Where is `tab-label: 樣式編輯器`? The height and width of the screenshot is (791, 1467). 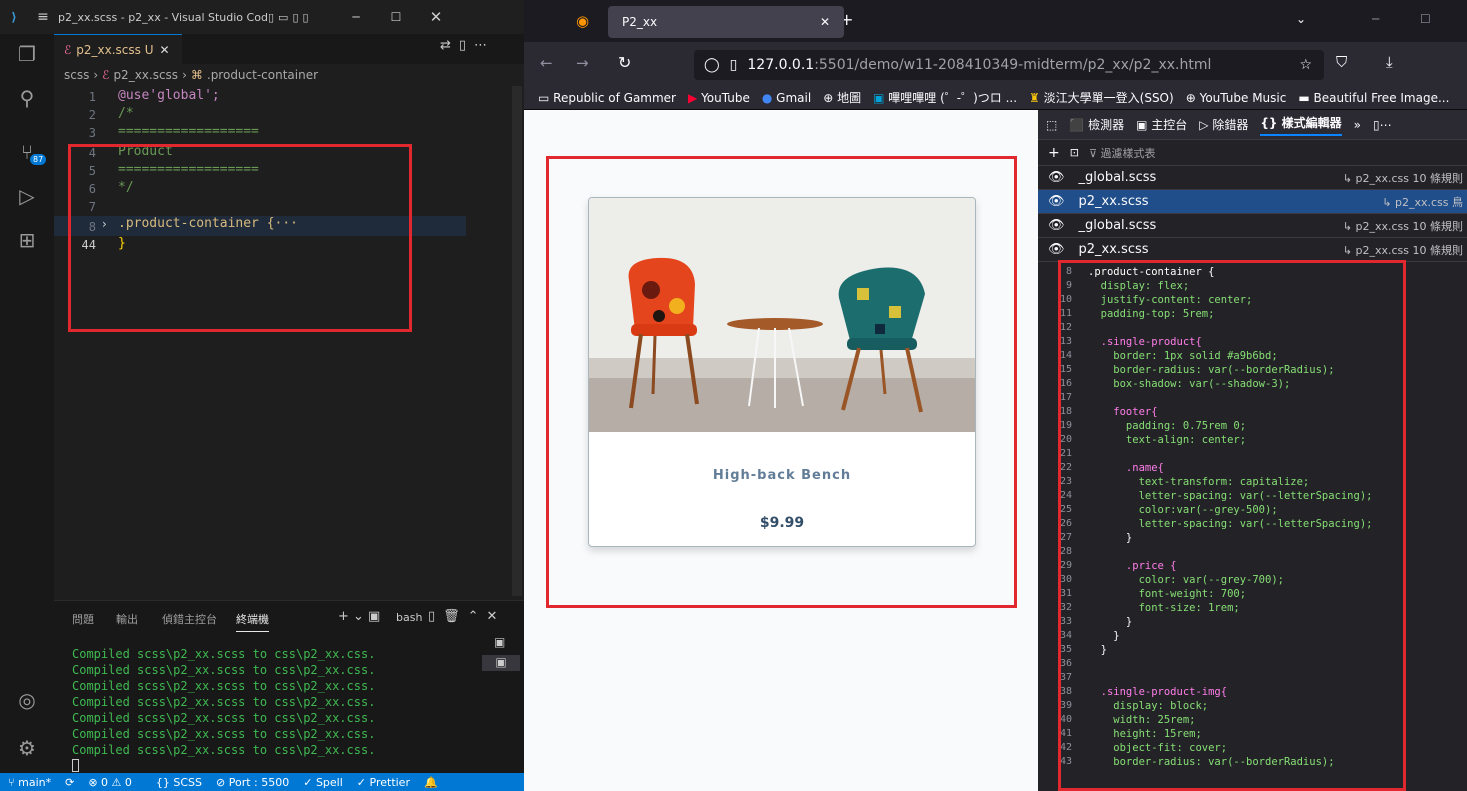 tab-label: 樣式編輯器 is located at coordinates (1311, 122).